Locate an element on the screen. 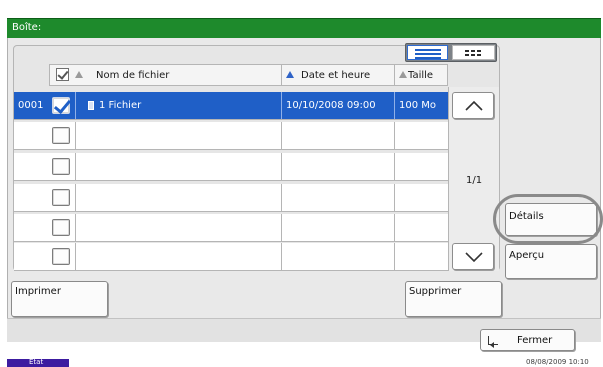 The width and height of the screenshot is (603, 367). scroll-down-button is located at coordinates (473, 256).